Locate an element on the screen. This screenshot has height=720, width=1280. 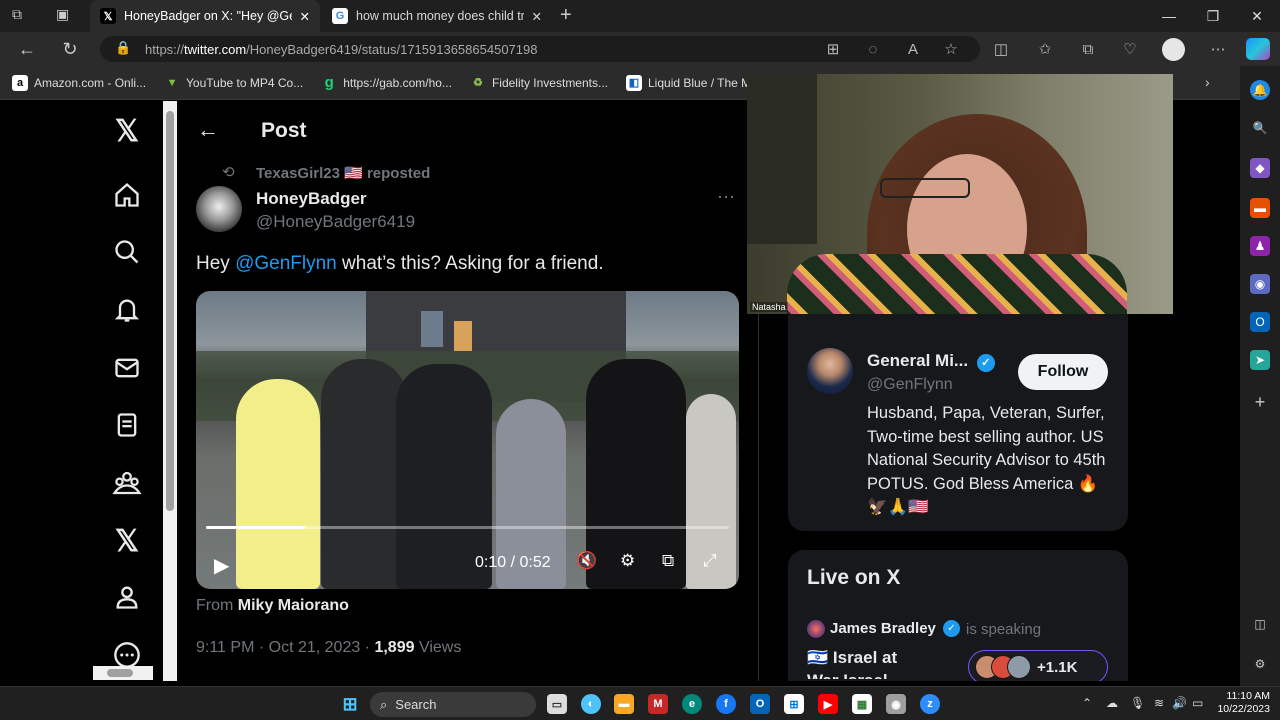
mention-link: @GenFlynn is located at coordinates (286, 263).